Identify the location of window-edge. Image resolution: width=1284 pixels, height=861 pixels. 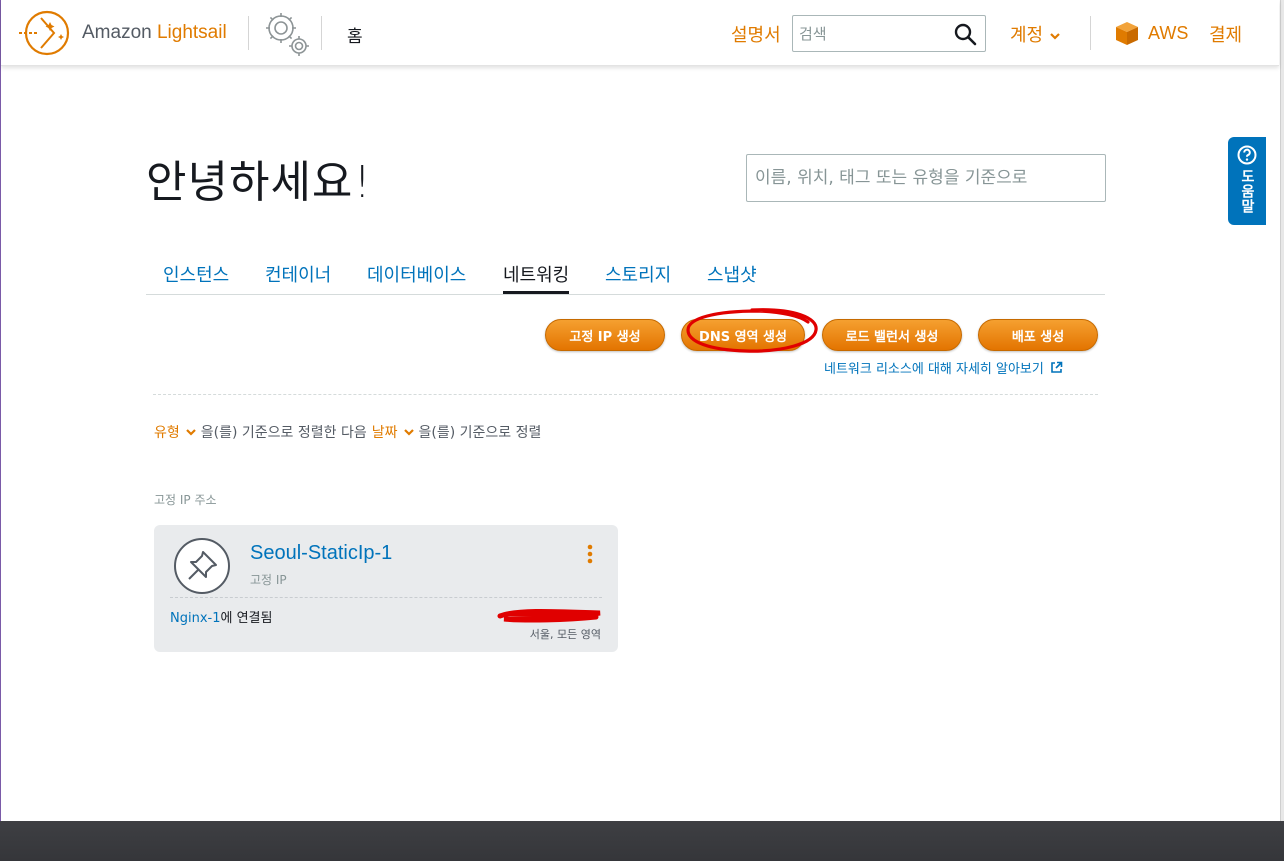
(0, 410).